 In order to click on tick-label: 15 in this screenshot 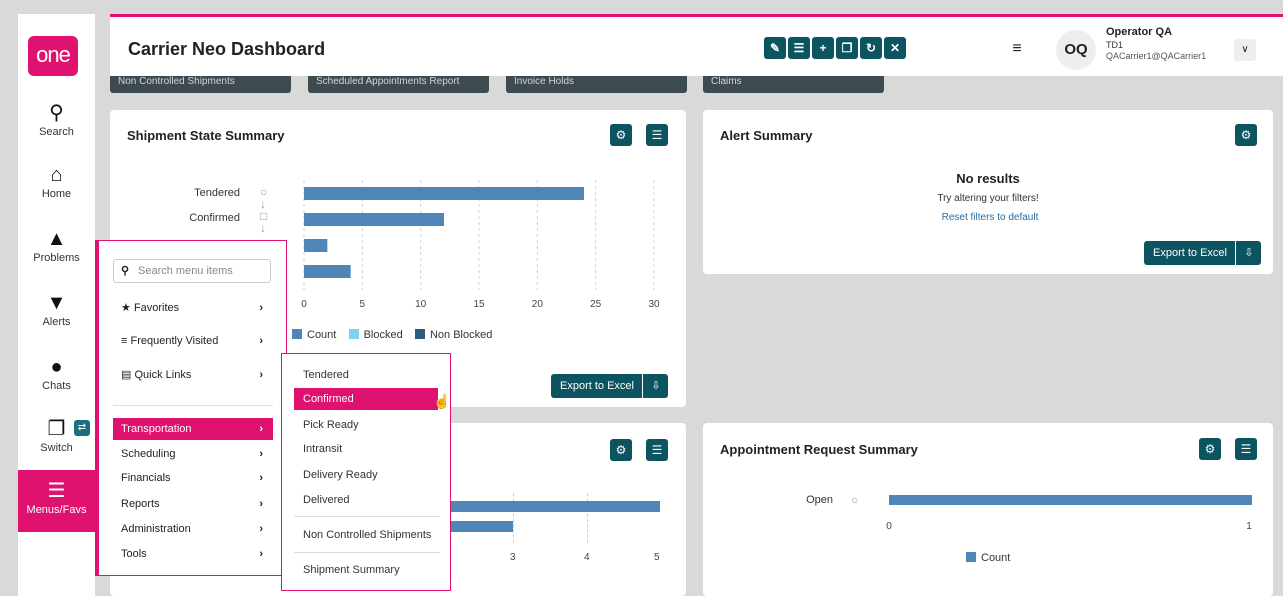, I will do `click(479, 304)`.